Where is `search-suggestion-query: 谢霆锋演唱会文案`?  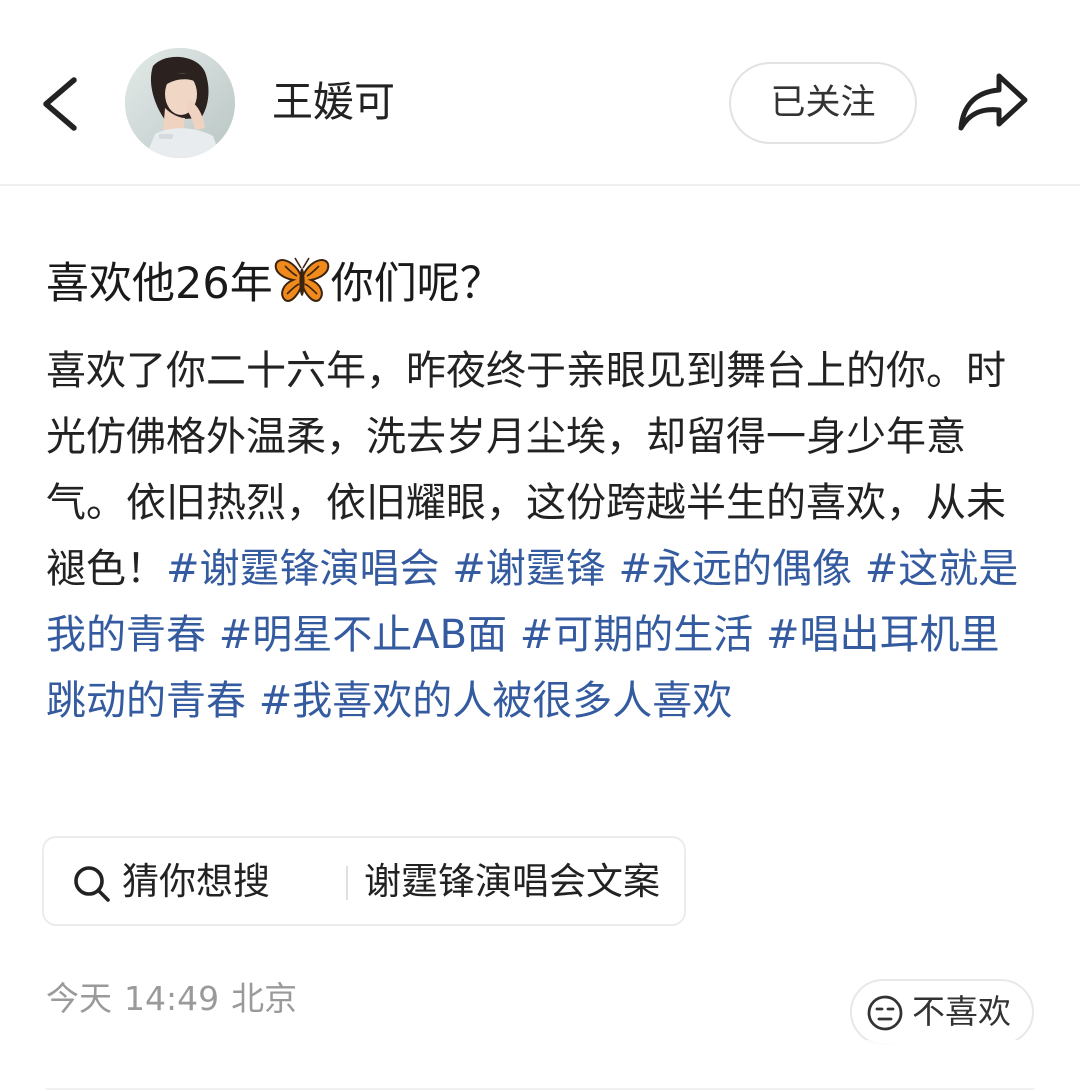 search-suggestion-query: 谢霆锋演唱会文案 is located at coordinates (512, 882).